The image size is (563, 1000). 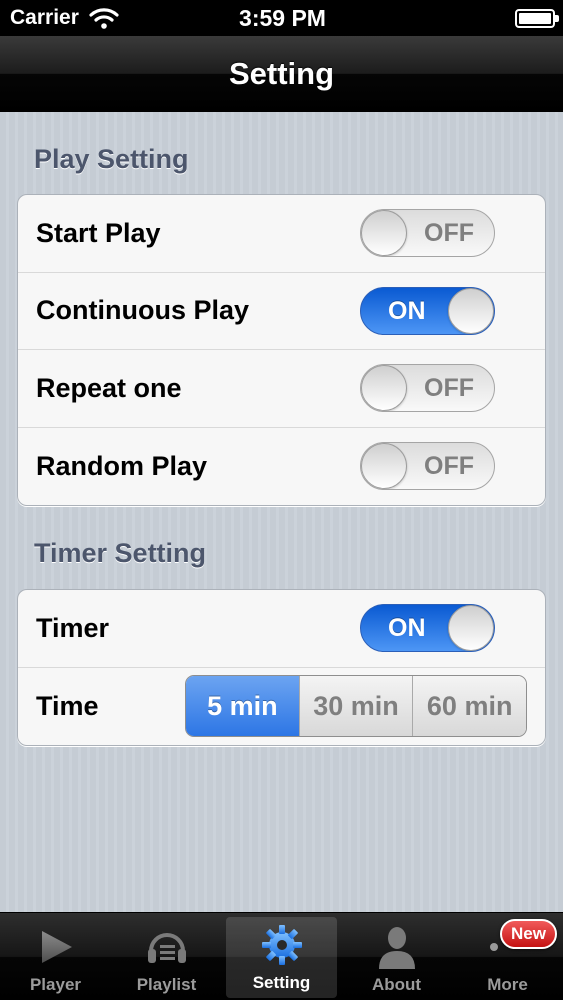 What do you see at coordinates (98, 232) in the screenshot?
I see `start-play-label: Start Play` at bounding box center [98, 232].